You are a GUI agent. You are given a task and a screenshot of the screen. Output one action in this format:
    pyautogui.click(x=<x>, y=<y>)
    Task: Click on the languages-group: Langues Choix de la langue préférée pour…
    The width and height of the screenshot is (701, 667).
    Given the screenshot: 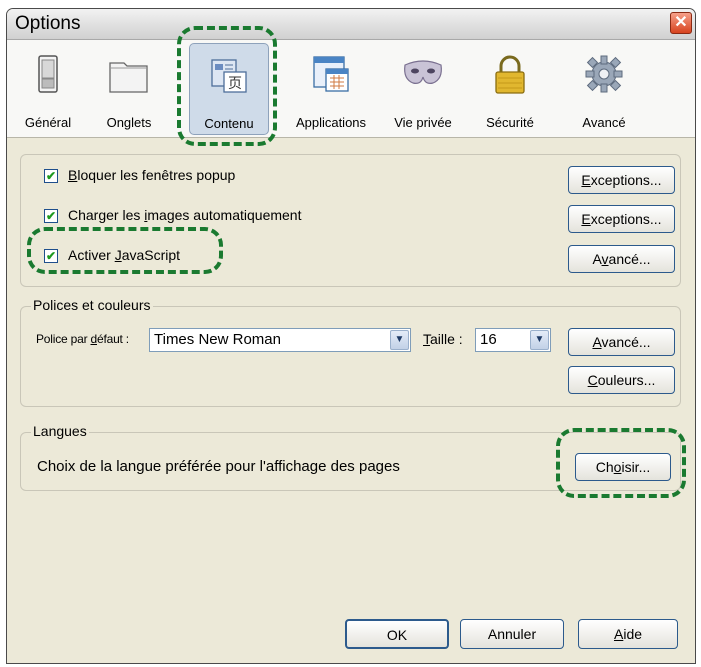 What is the action you would take?
    pyautogui.click(x=350, y=457)
    